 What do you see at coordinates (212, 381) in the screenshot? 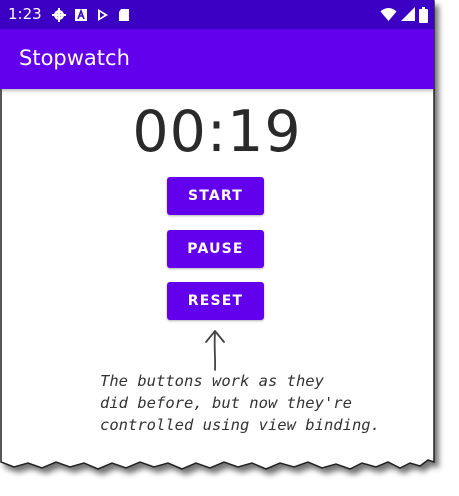
I see `annotation-line: The buttons work as they` at bounding box center [212, 381].